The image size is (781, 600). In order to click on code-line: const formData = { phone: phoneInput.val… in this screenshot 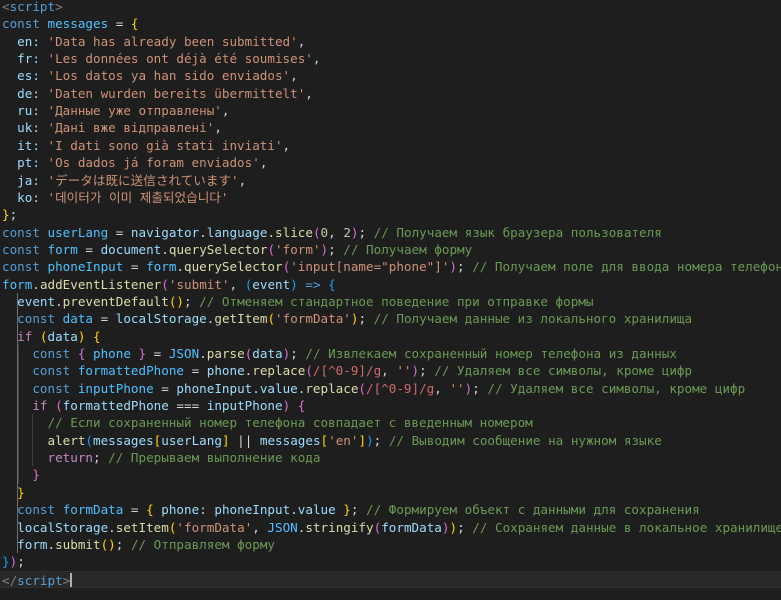, I will do `click(390, 509)`.